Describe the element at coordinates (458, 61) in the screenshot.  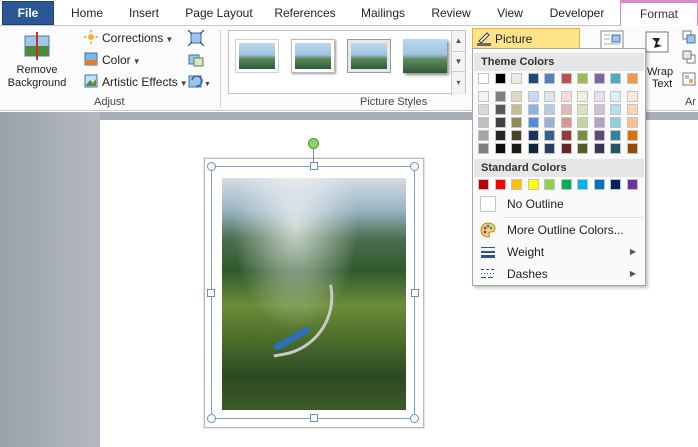
I see `gallery-down-icon: ▼` at that location.